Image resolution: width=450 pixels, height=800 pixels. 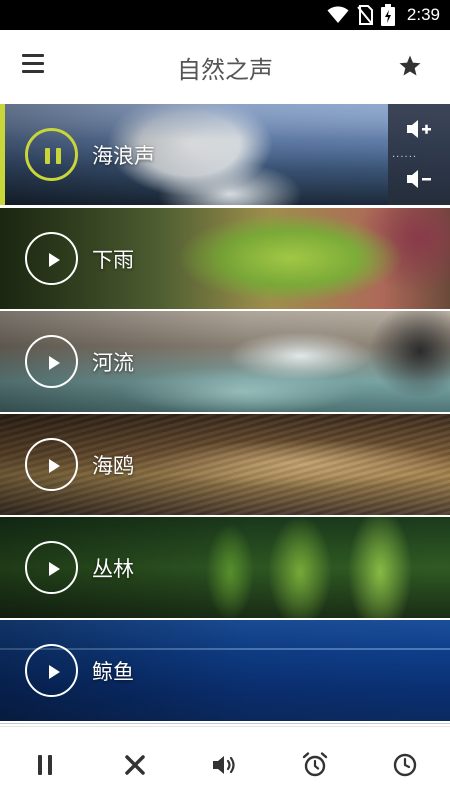 I want to click on app-bar: 自然之声, so click(x=225, y=67).